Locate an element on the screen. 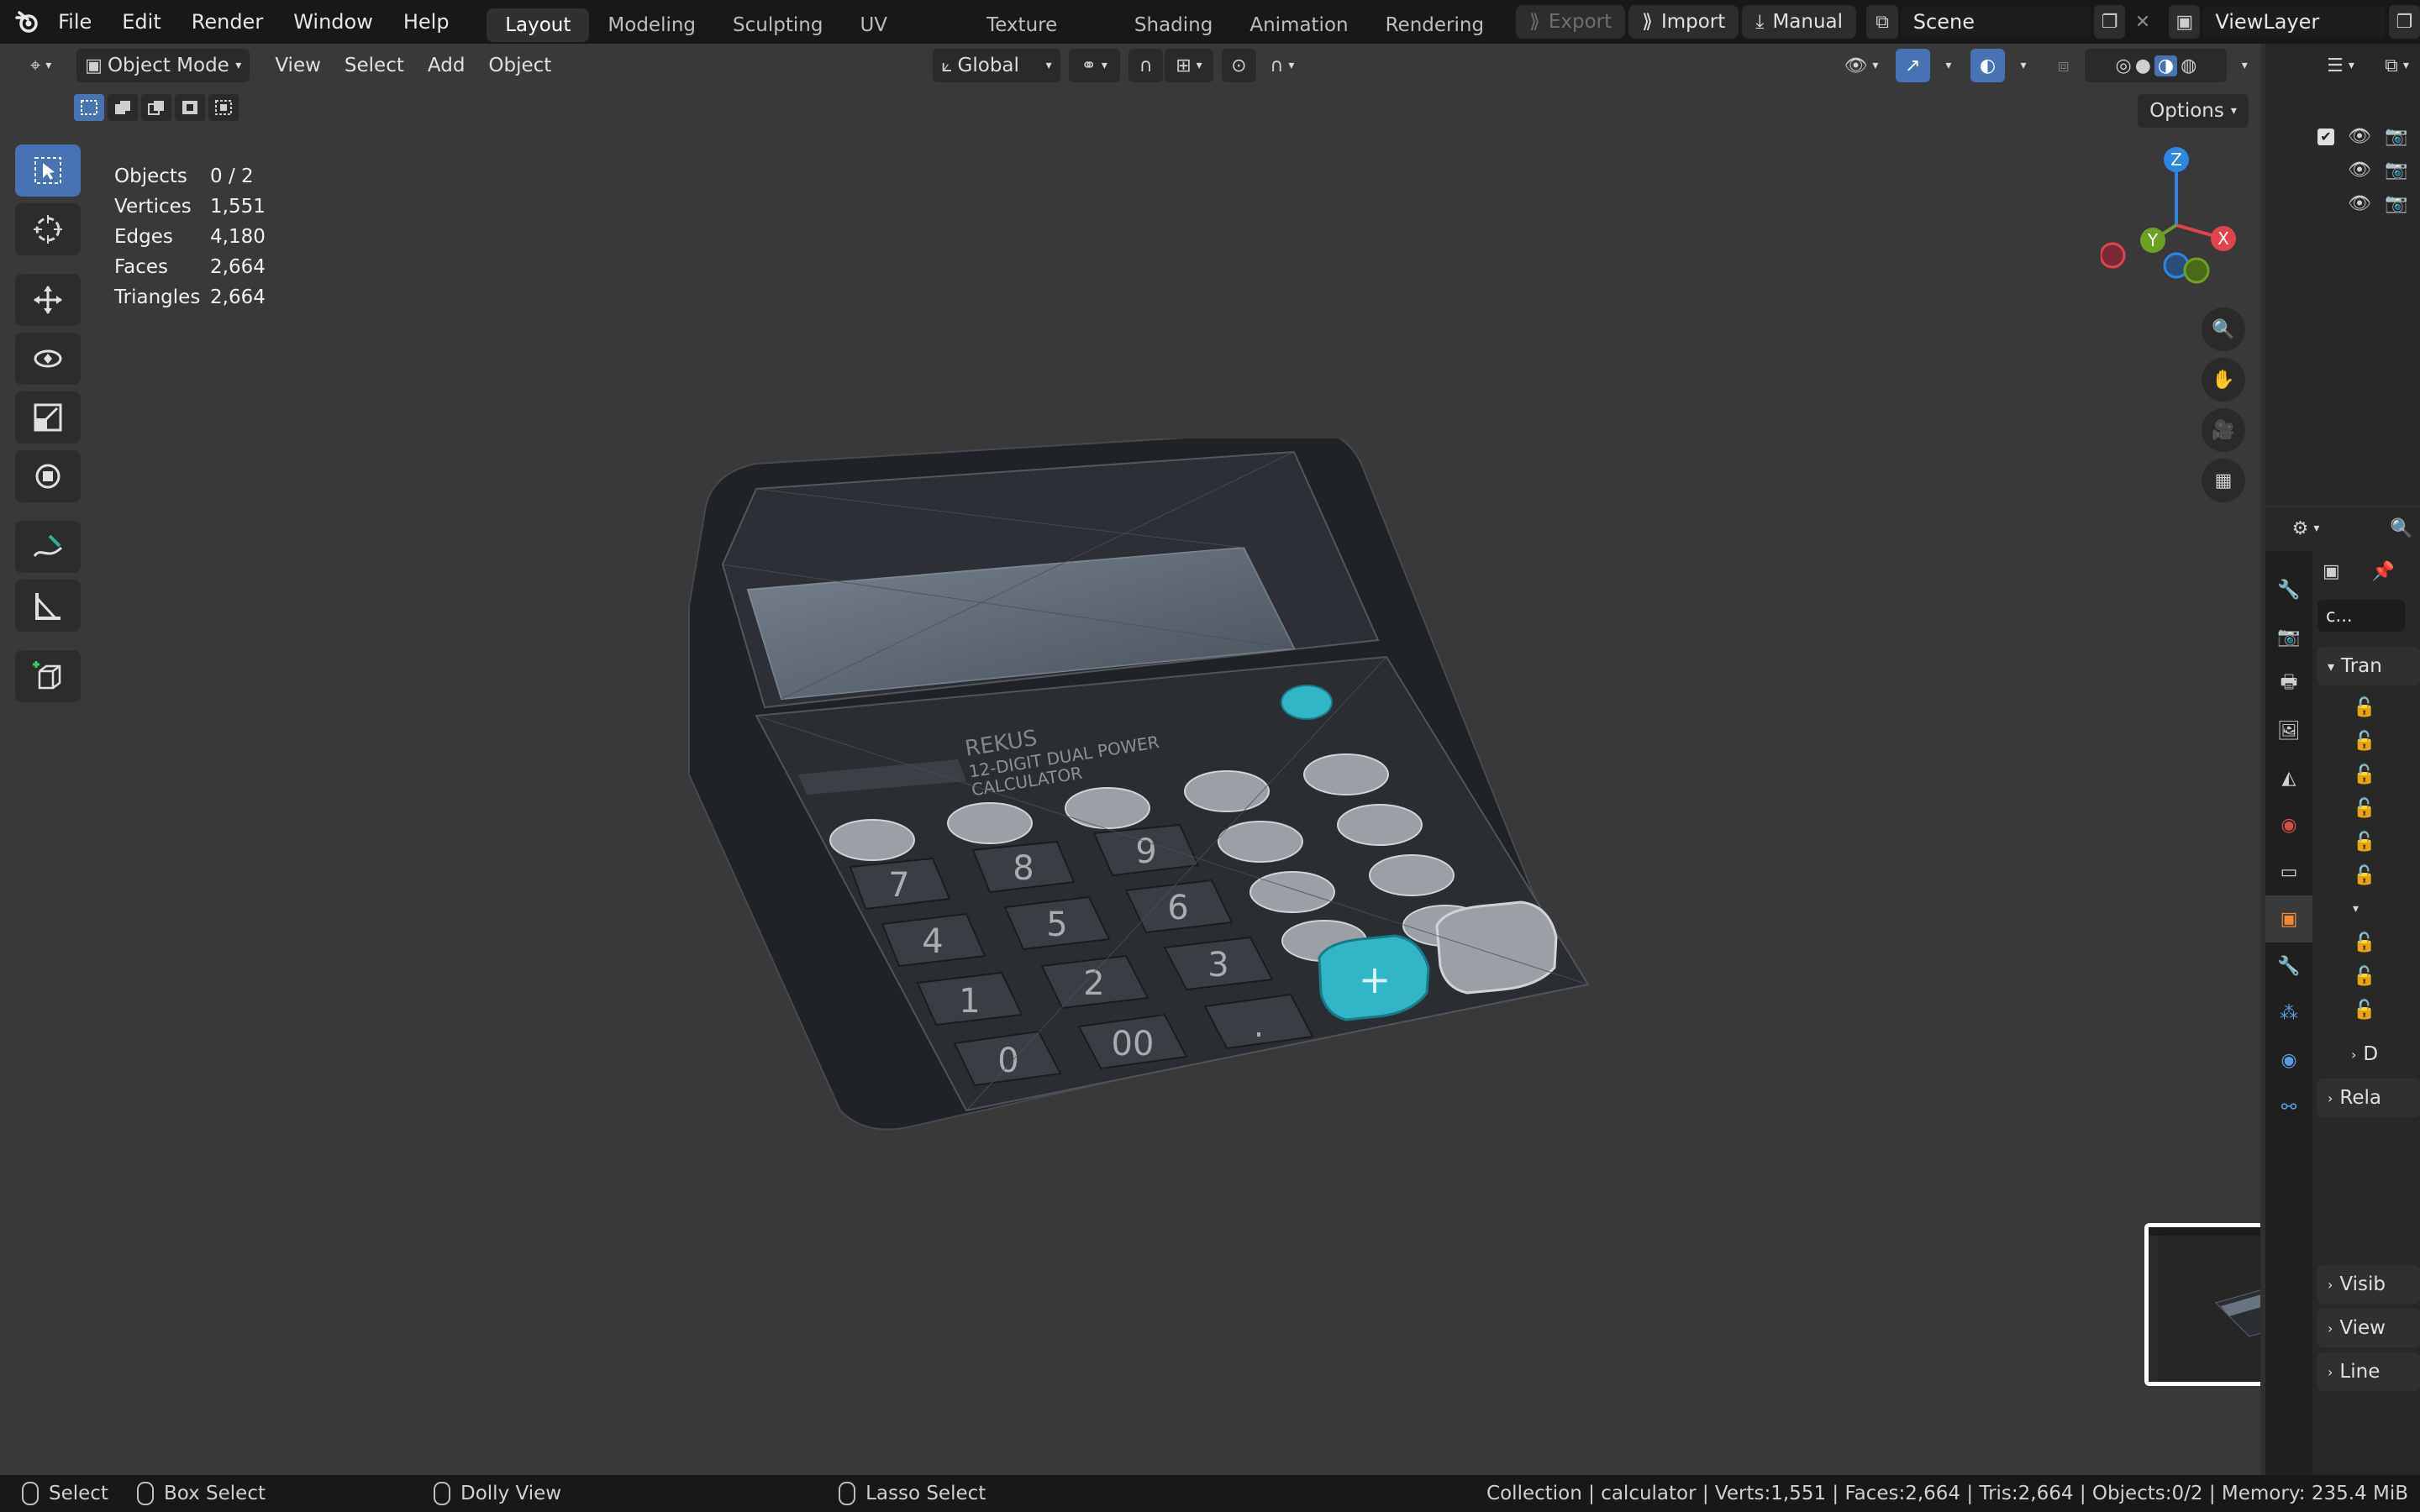 This screenshot has height=1512, width=2420. gizmo-toggle: ↗ is located at coordinates (1913, 65).